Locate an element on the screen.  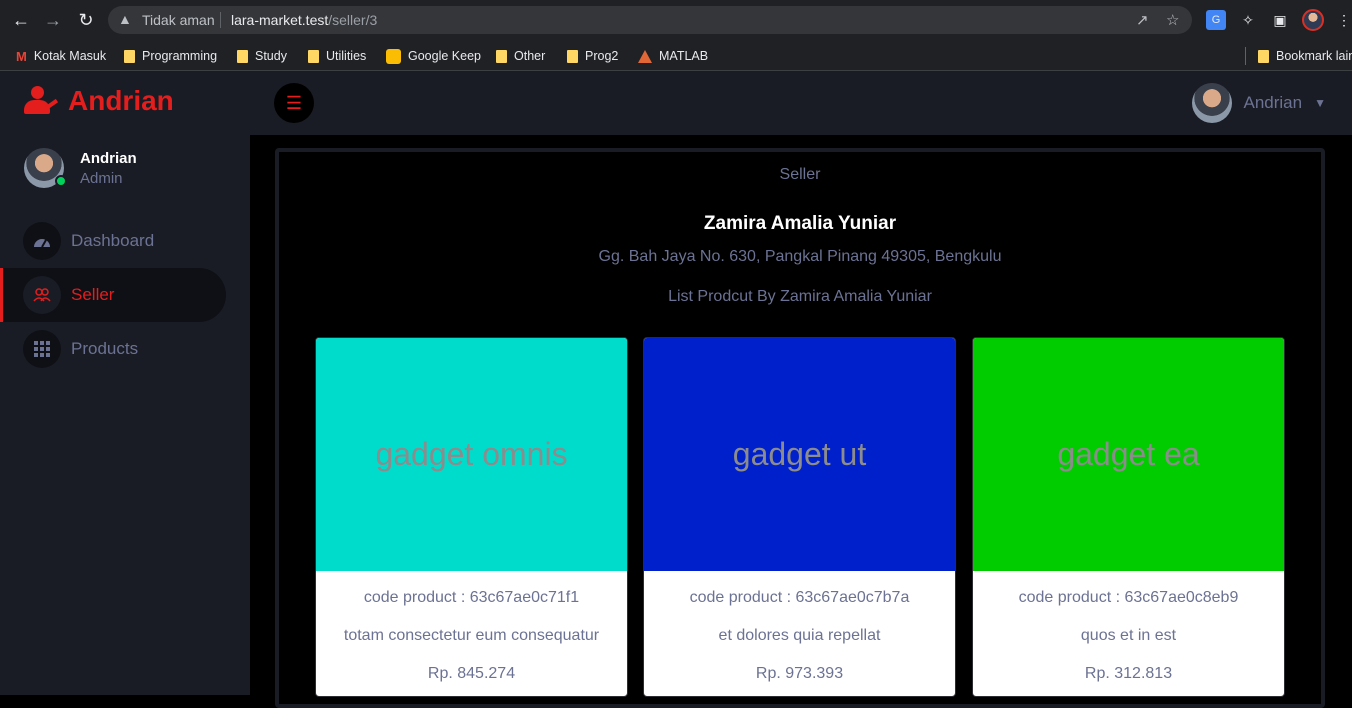
bookmark-matlab: MATLAB is located at coordinates (673, 56).